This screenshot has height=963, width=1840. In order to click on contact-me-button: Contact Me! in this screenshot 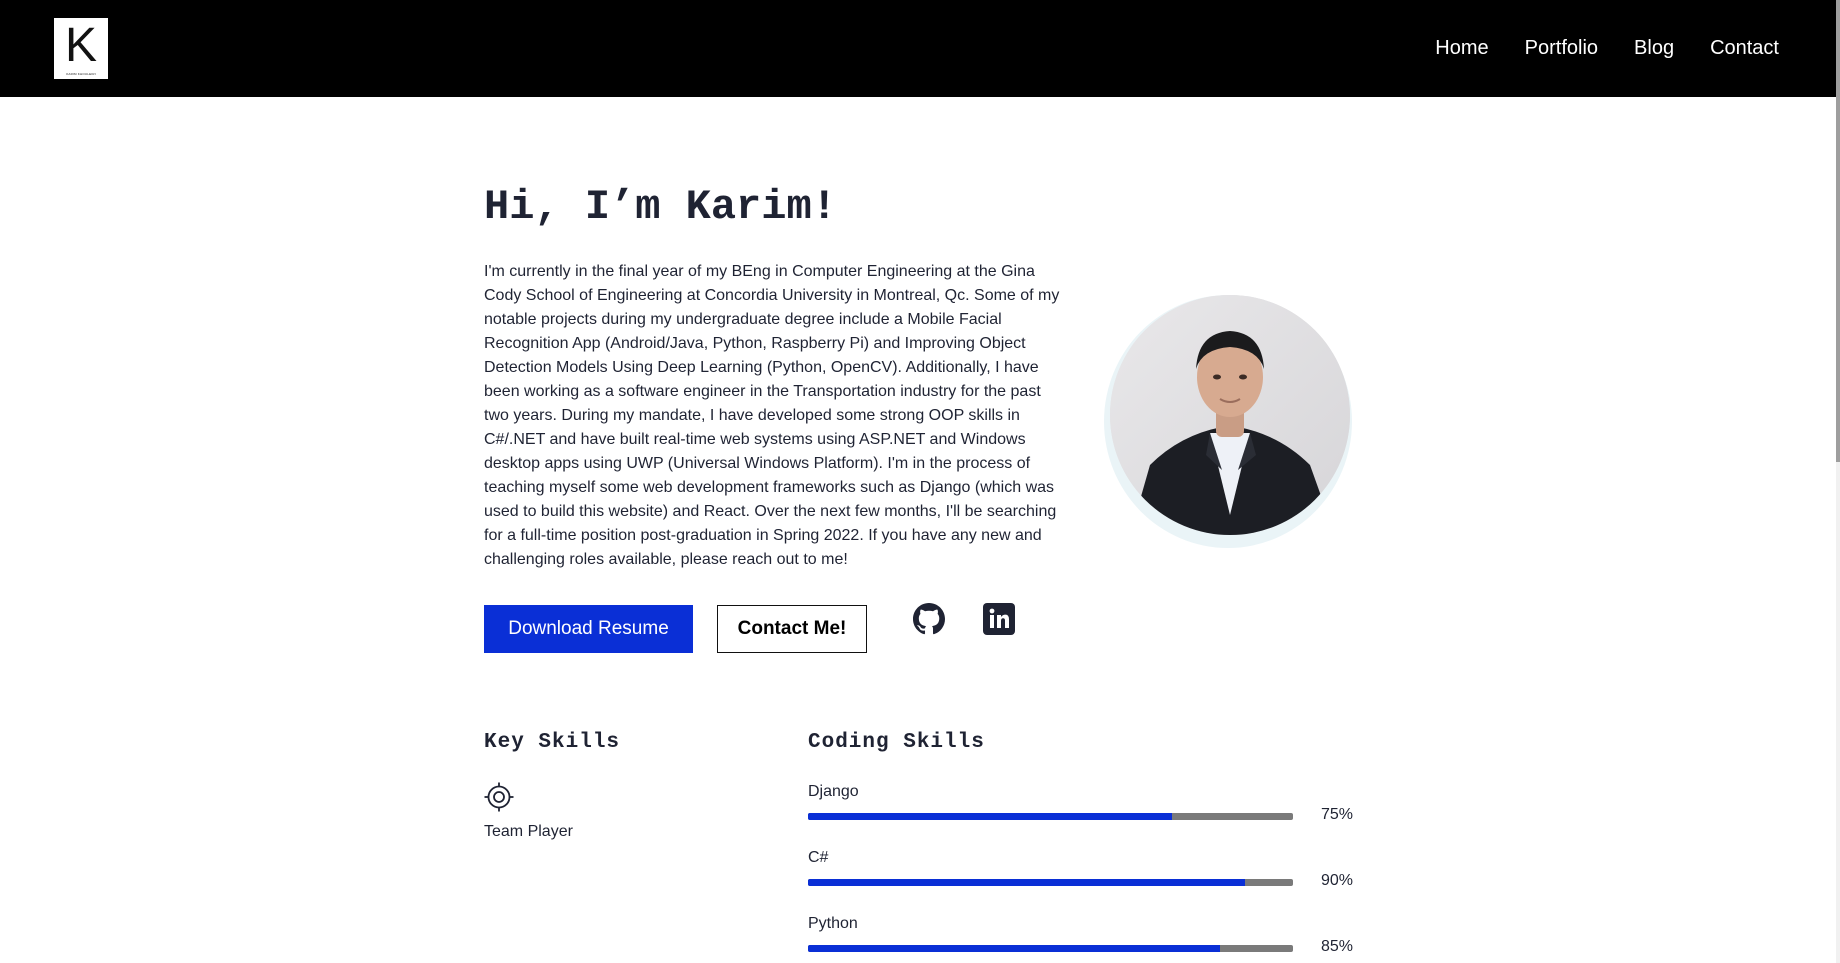, I will do `click(792, 629)`.